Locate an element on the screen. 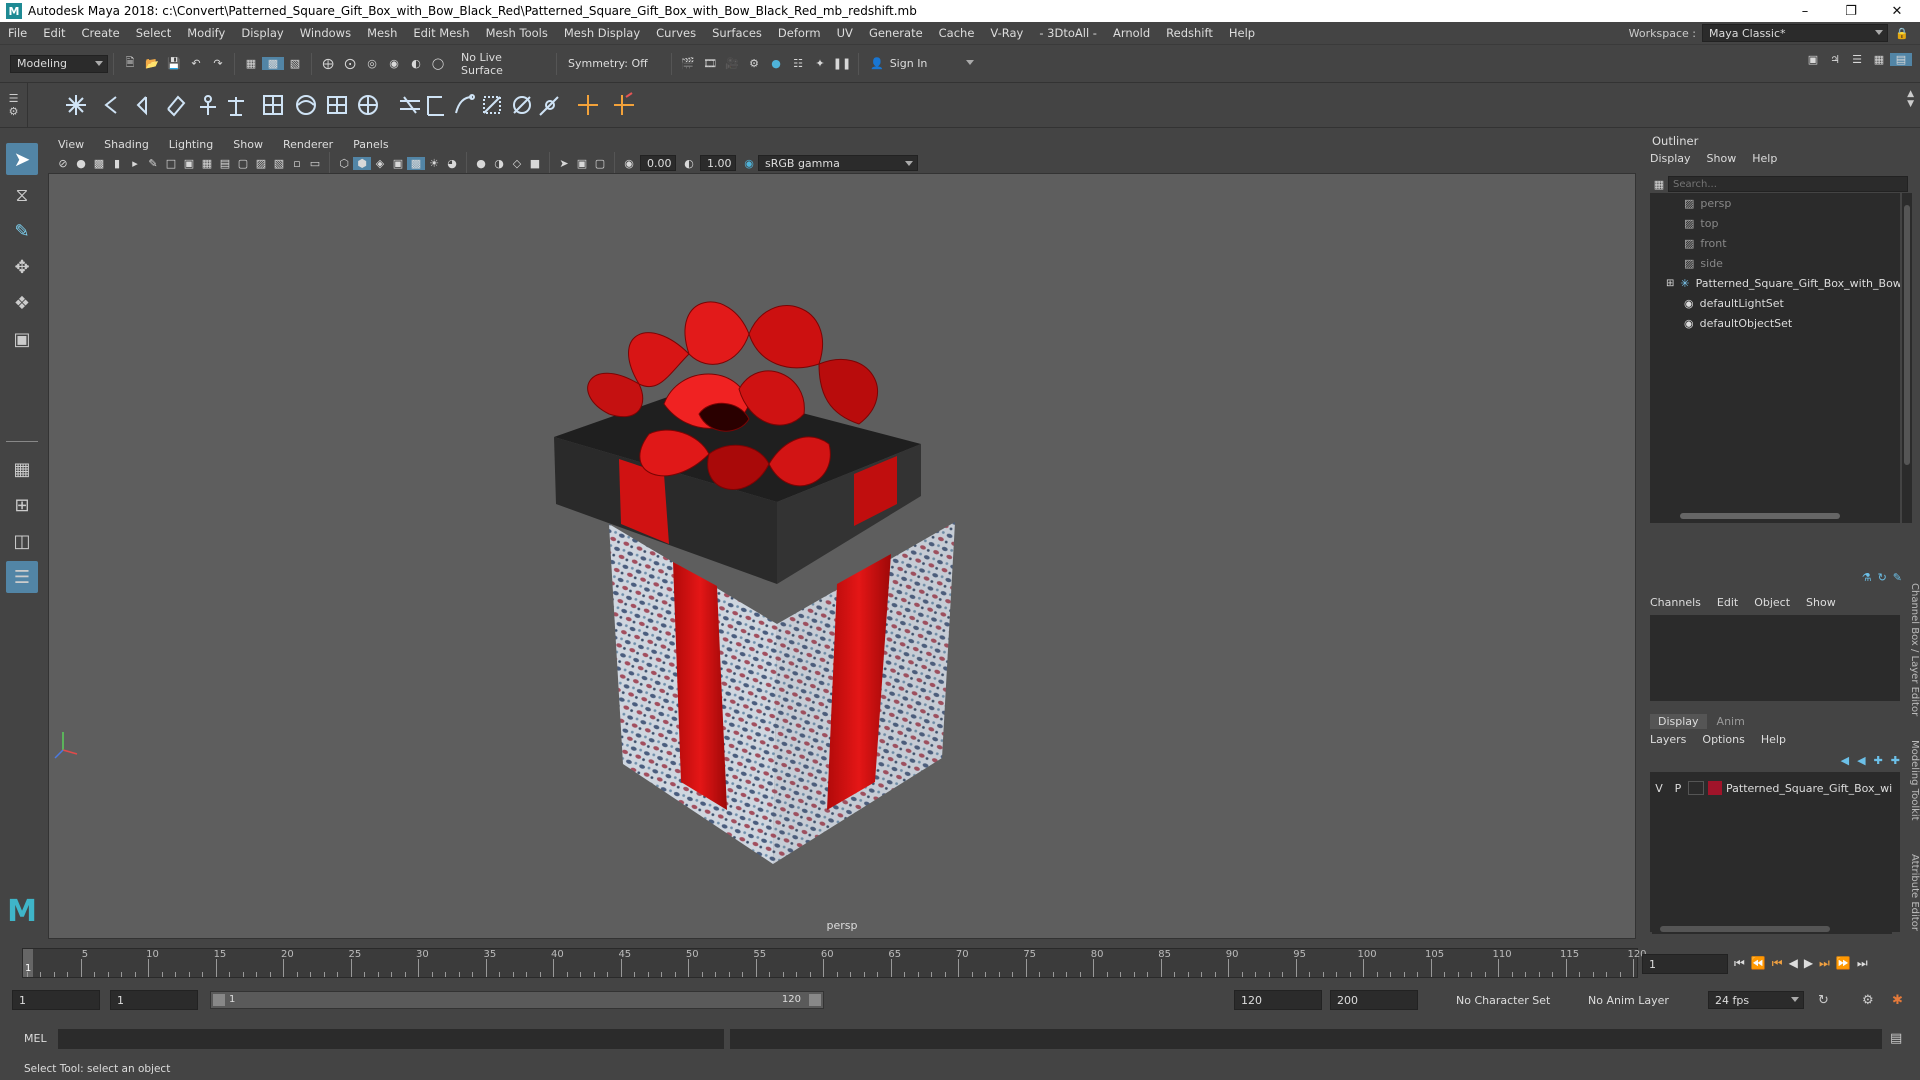 Image resolution: width=1920 pixels, height=1080 pixels. vp-menu-lighting: Lighting is located at coordinates (191, 144).